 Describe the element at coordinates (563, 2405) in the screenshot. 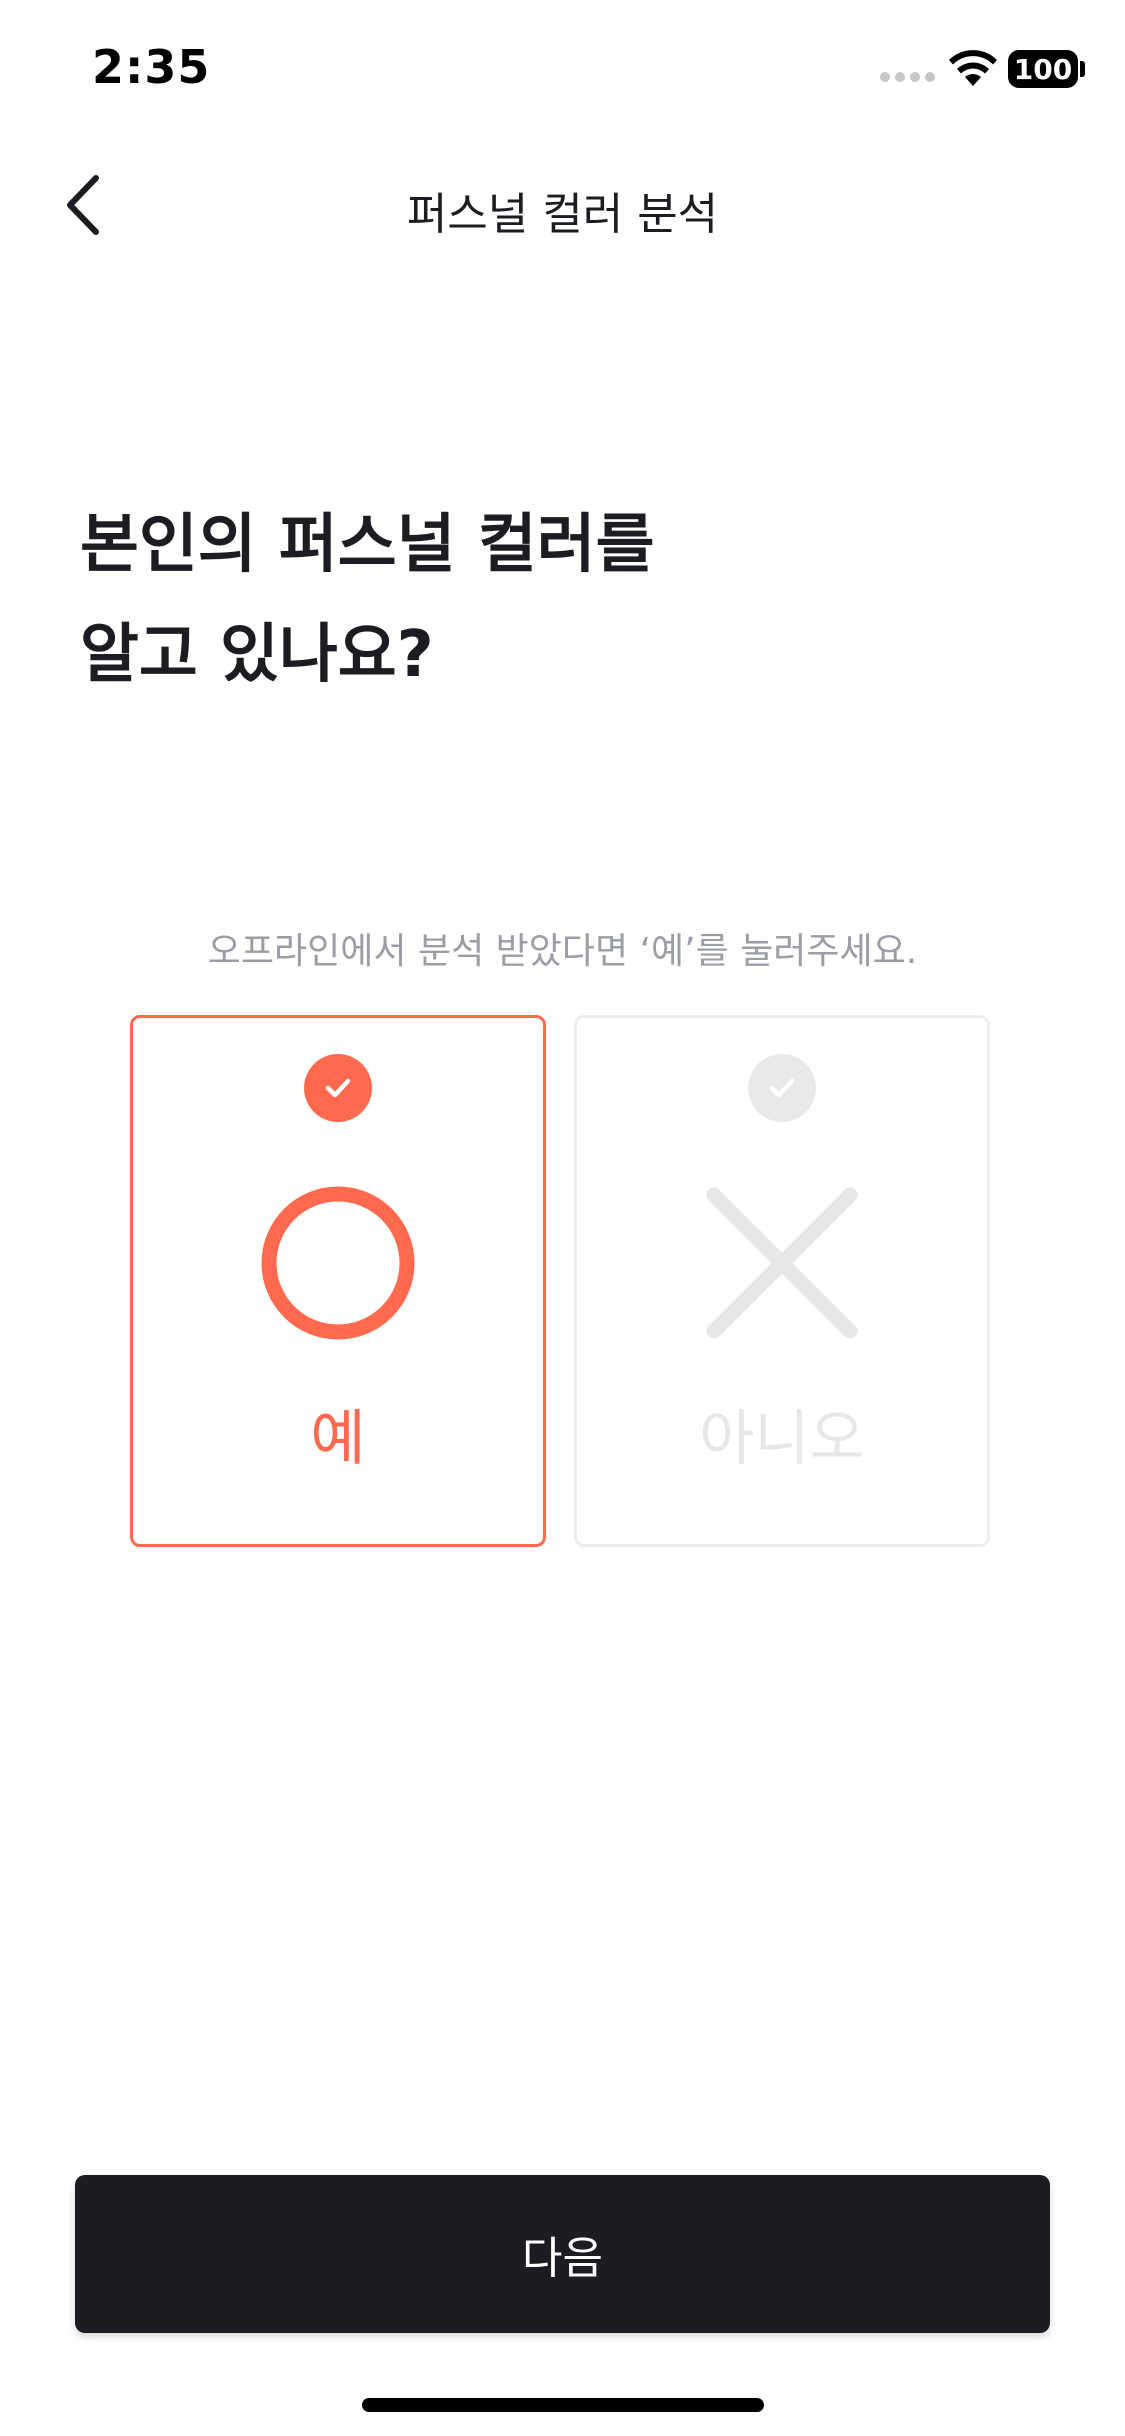

I see `home-indicator` at that location.